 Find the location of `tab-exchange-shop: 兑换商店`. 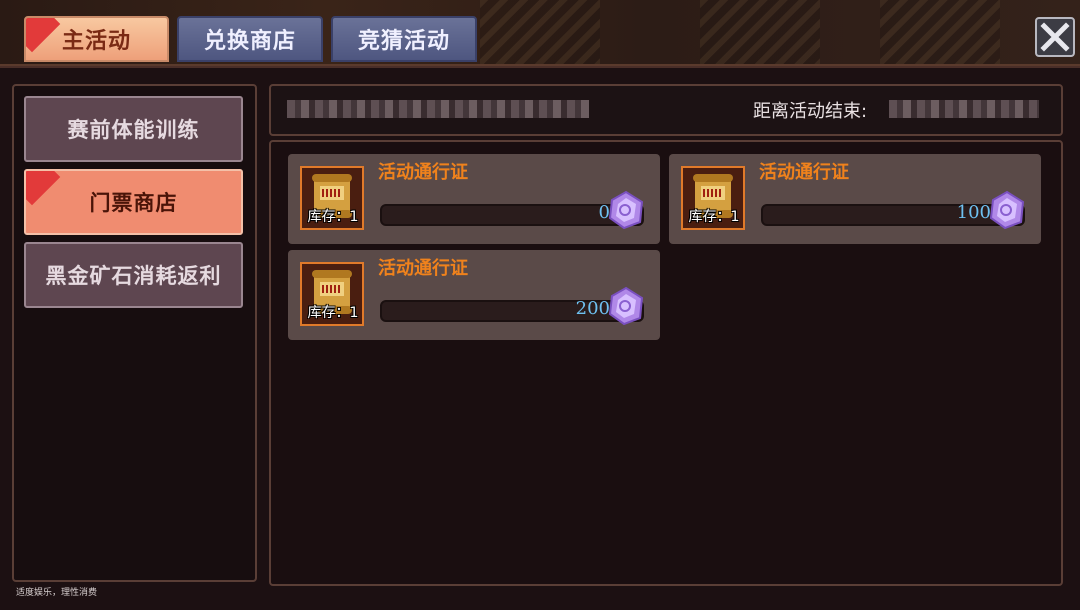

tab-exchange-shop: 兑换商店 is located at coordinates (250, 39).